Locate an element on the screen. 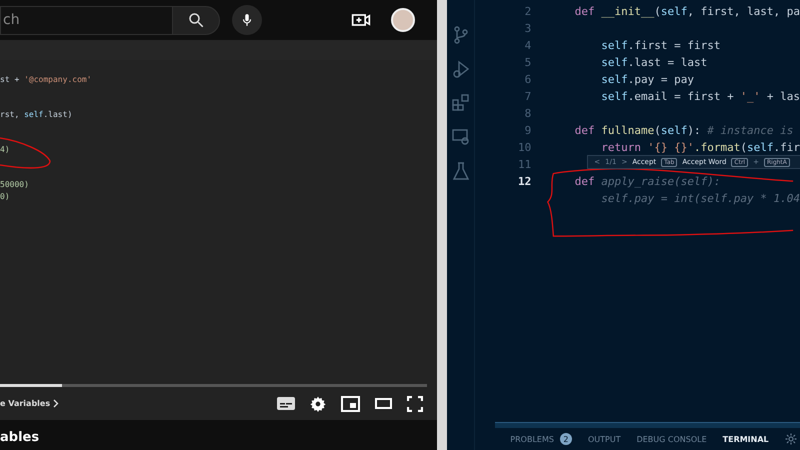 Image resolution: width=800 pixels, height=450 pixels. remote-explorer-icon is located at coordinates (461, 137).